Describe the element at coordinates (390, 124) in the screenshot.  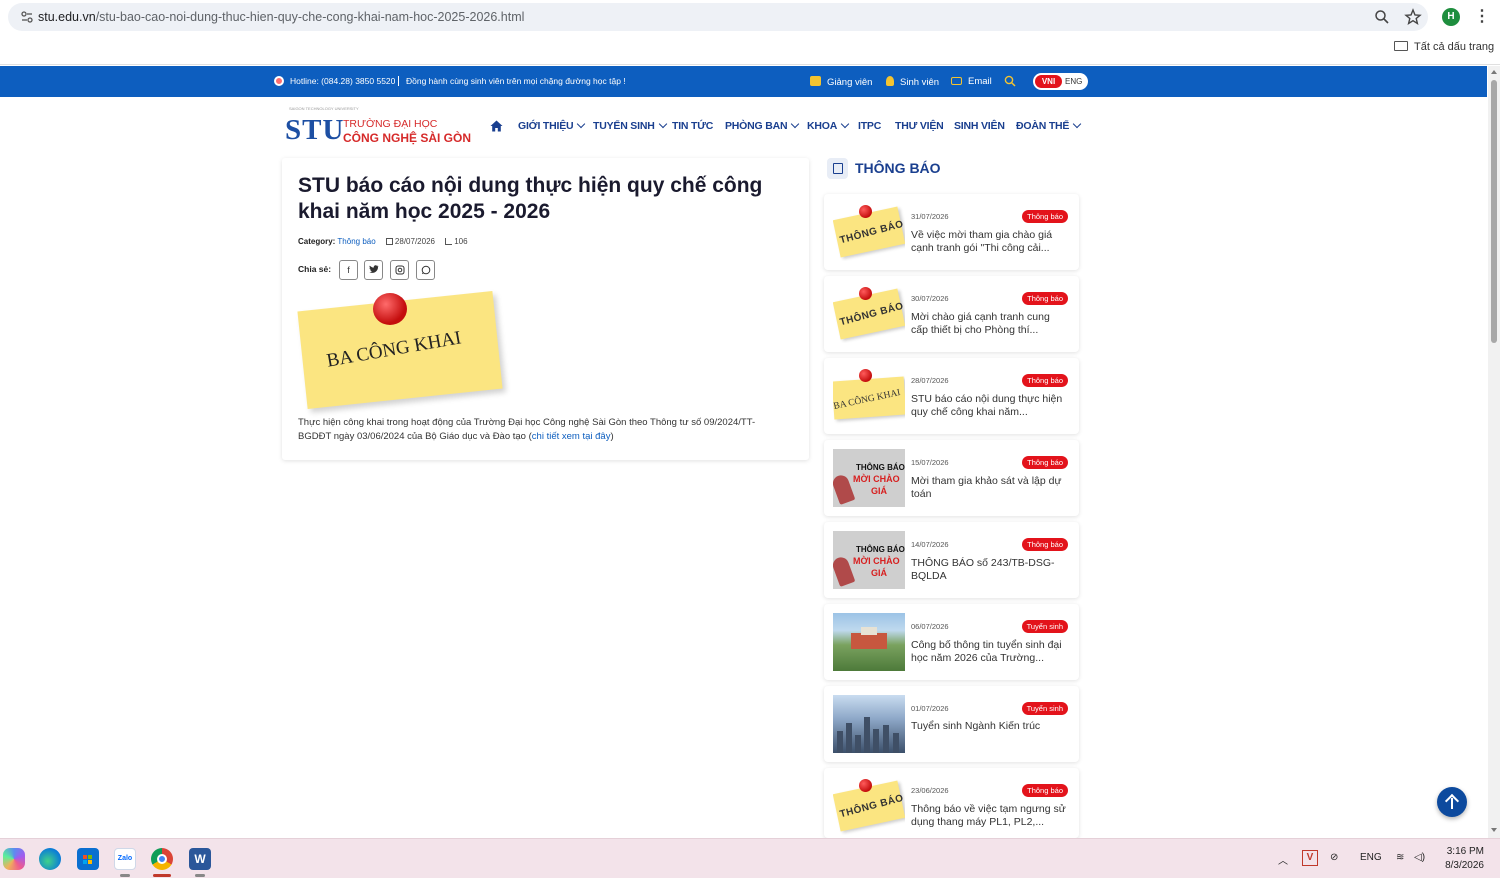
I see `logo-line1: TRƯỜNG ĐẠI HỌC` at that location.